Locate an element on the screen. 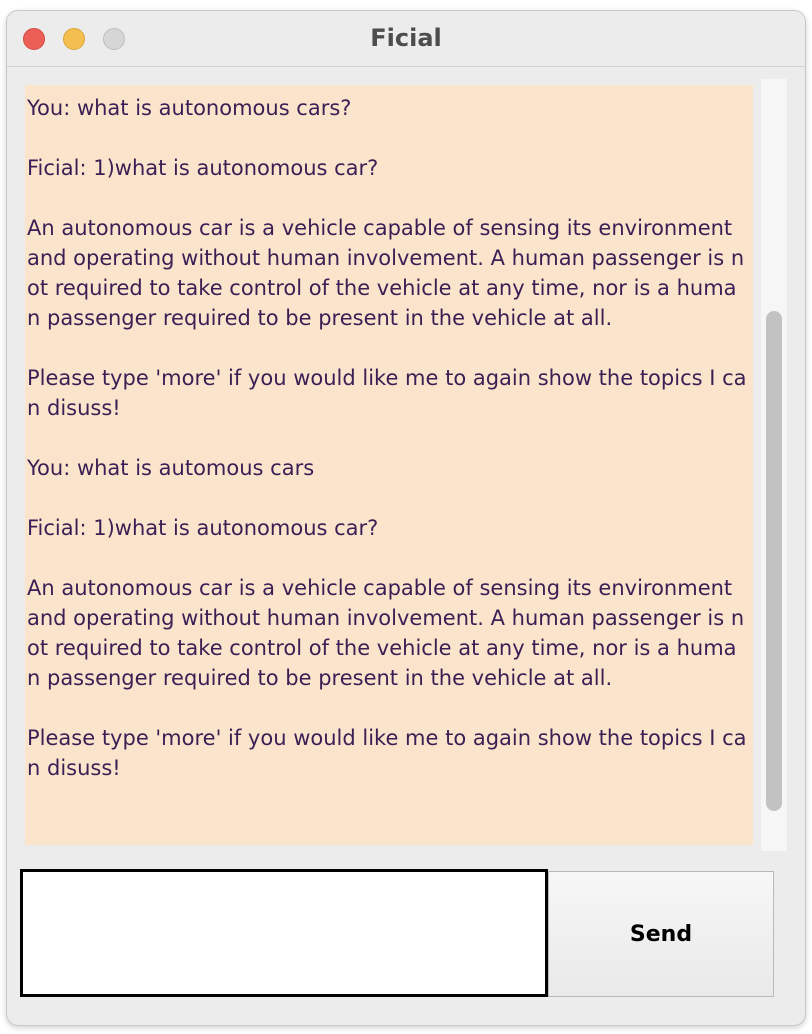 Image resolution: width=812 pixels, height=1034 pixels. chat-scrollbar is located at coordinates (774, 465).